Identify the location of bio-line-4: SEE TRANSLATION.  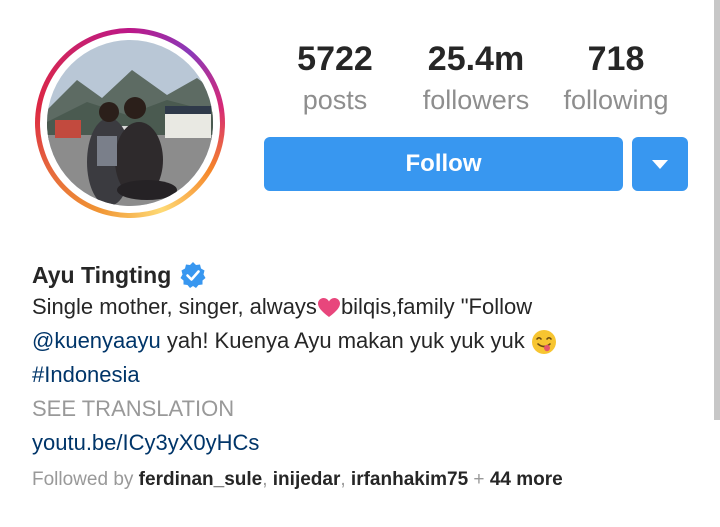
(357, 409).